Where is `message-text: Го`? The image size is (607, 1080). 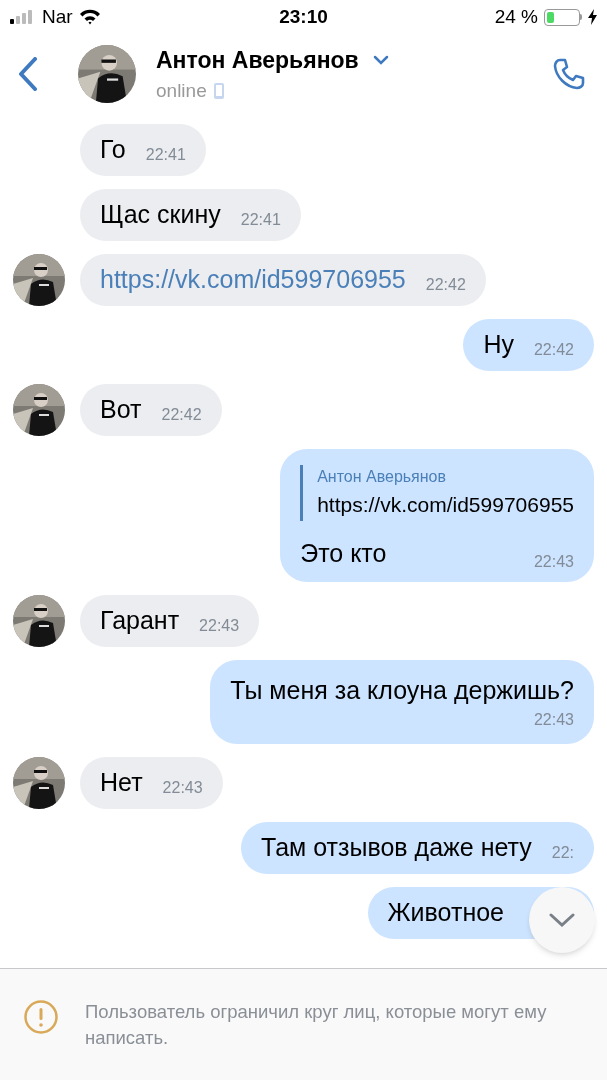
message-text: Го is located at coordinates (113, 150).